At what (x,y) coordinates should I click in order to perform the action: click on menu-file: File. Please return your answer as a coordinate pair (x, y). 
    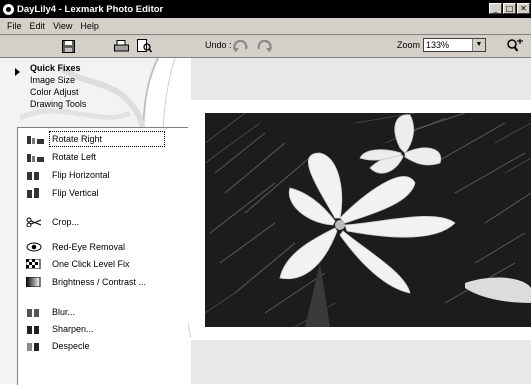
    Looking at the image, I should click on (14, 26).